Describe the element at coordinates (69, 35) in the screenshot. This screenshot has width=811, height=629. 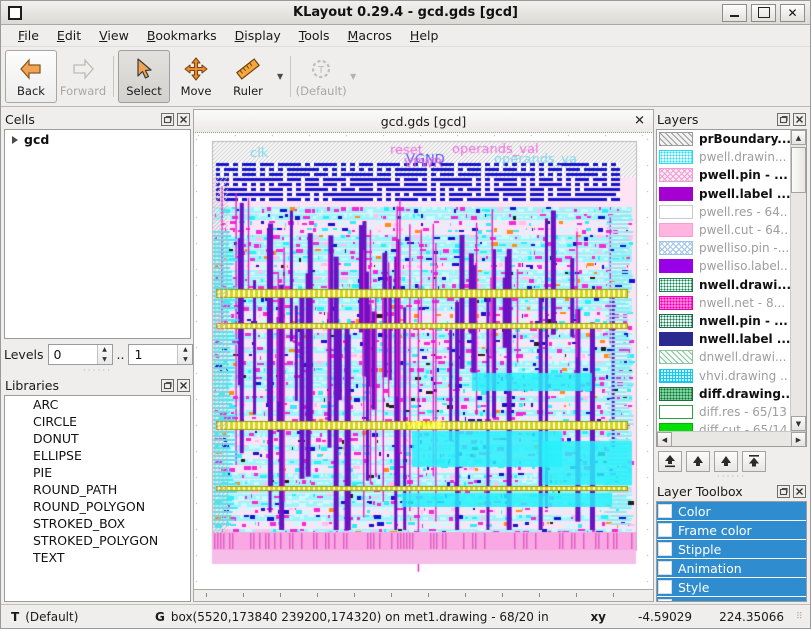
I see `menu-edit: Edit` at that location.